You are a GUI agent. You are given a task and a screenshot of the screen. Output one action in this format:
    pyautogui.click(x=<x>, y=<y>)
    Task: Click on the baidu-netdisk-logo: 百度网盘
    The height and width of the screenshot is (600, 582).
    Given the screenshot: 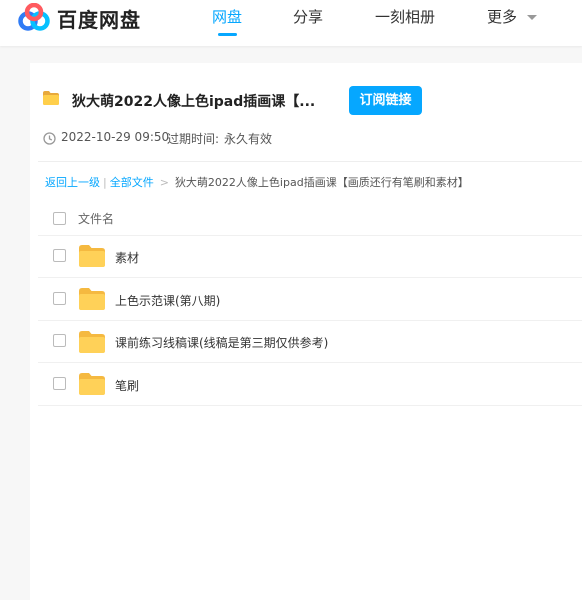 What is the action you would take?
    pyautogui.click(x=79, y=18)
    